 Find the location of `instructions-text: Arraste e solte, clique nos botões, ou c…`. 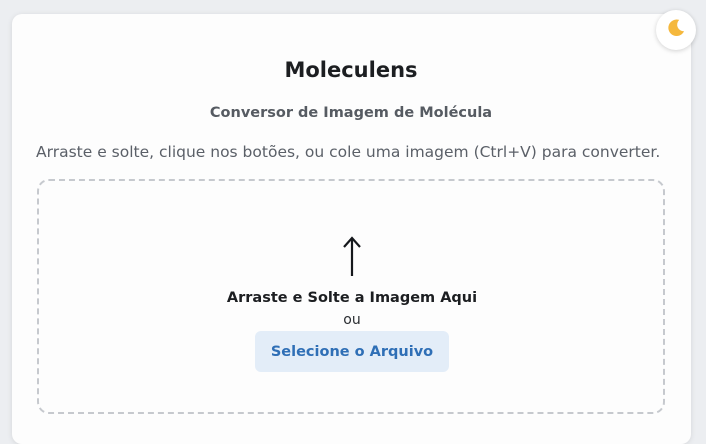

instructions-text: Arraste e solte, clique nos botões, ou c… is located at coordinates (348, 152).